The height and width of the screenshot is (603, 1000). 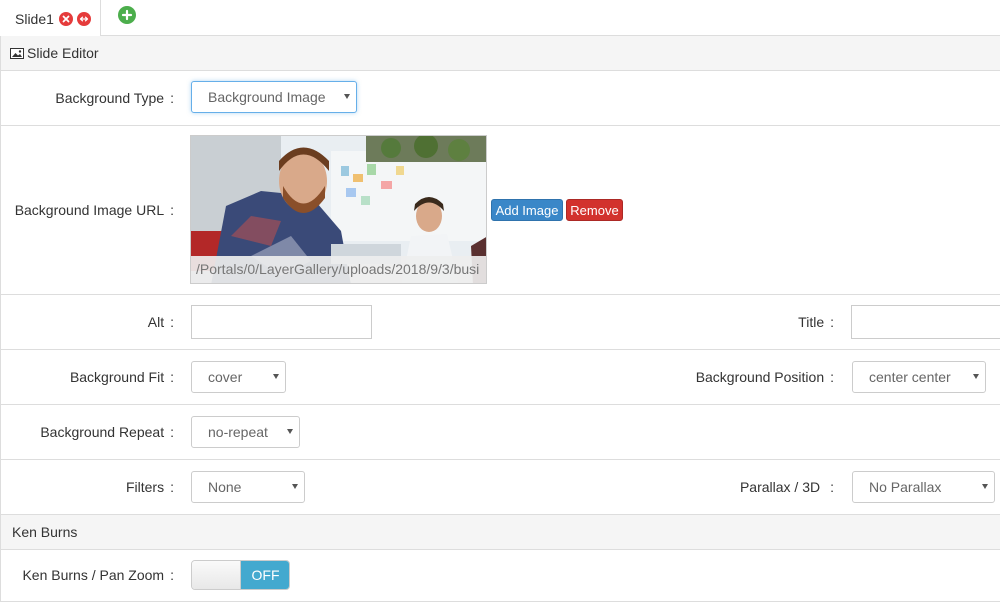 I want to click on background-type-label-text: Background Type, so click(x=110, y=98).